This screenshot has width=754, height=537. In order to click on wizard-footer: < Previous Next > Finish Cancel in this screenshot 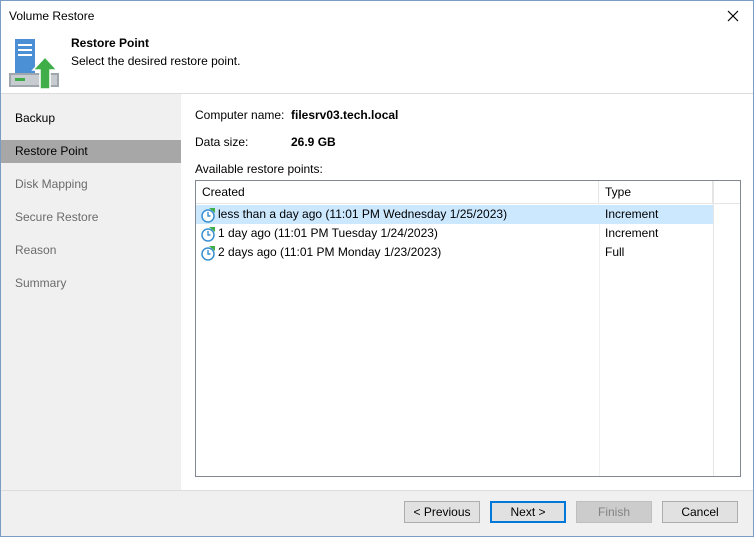, I will do `click(377, 513)`.